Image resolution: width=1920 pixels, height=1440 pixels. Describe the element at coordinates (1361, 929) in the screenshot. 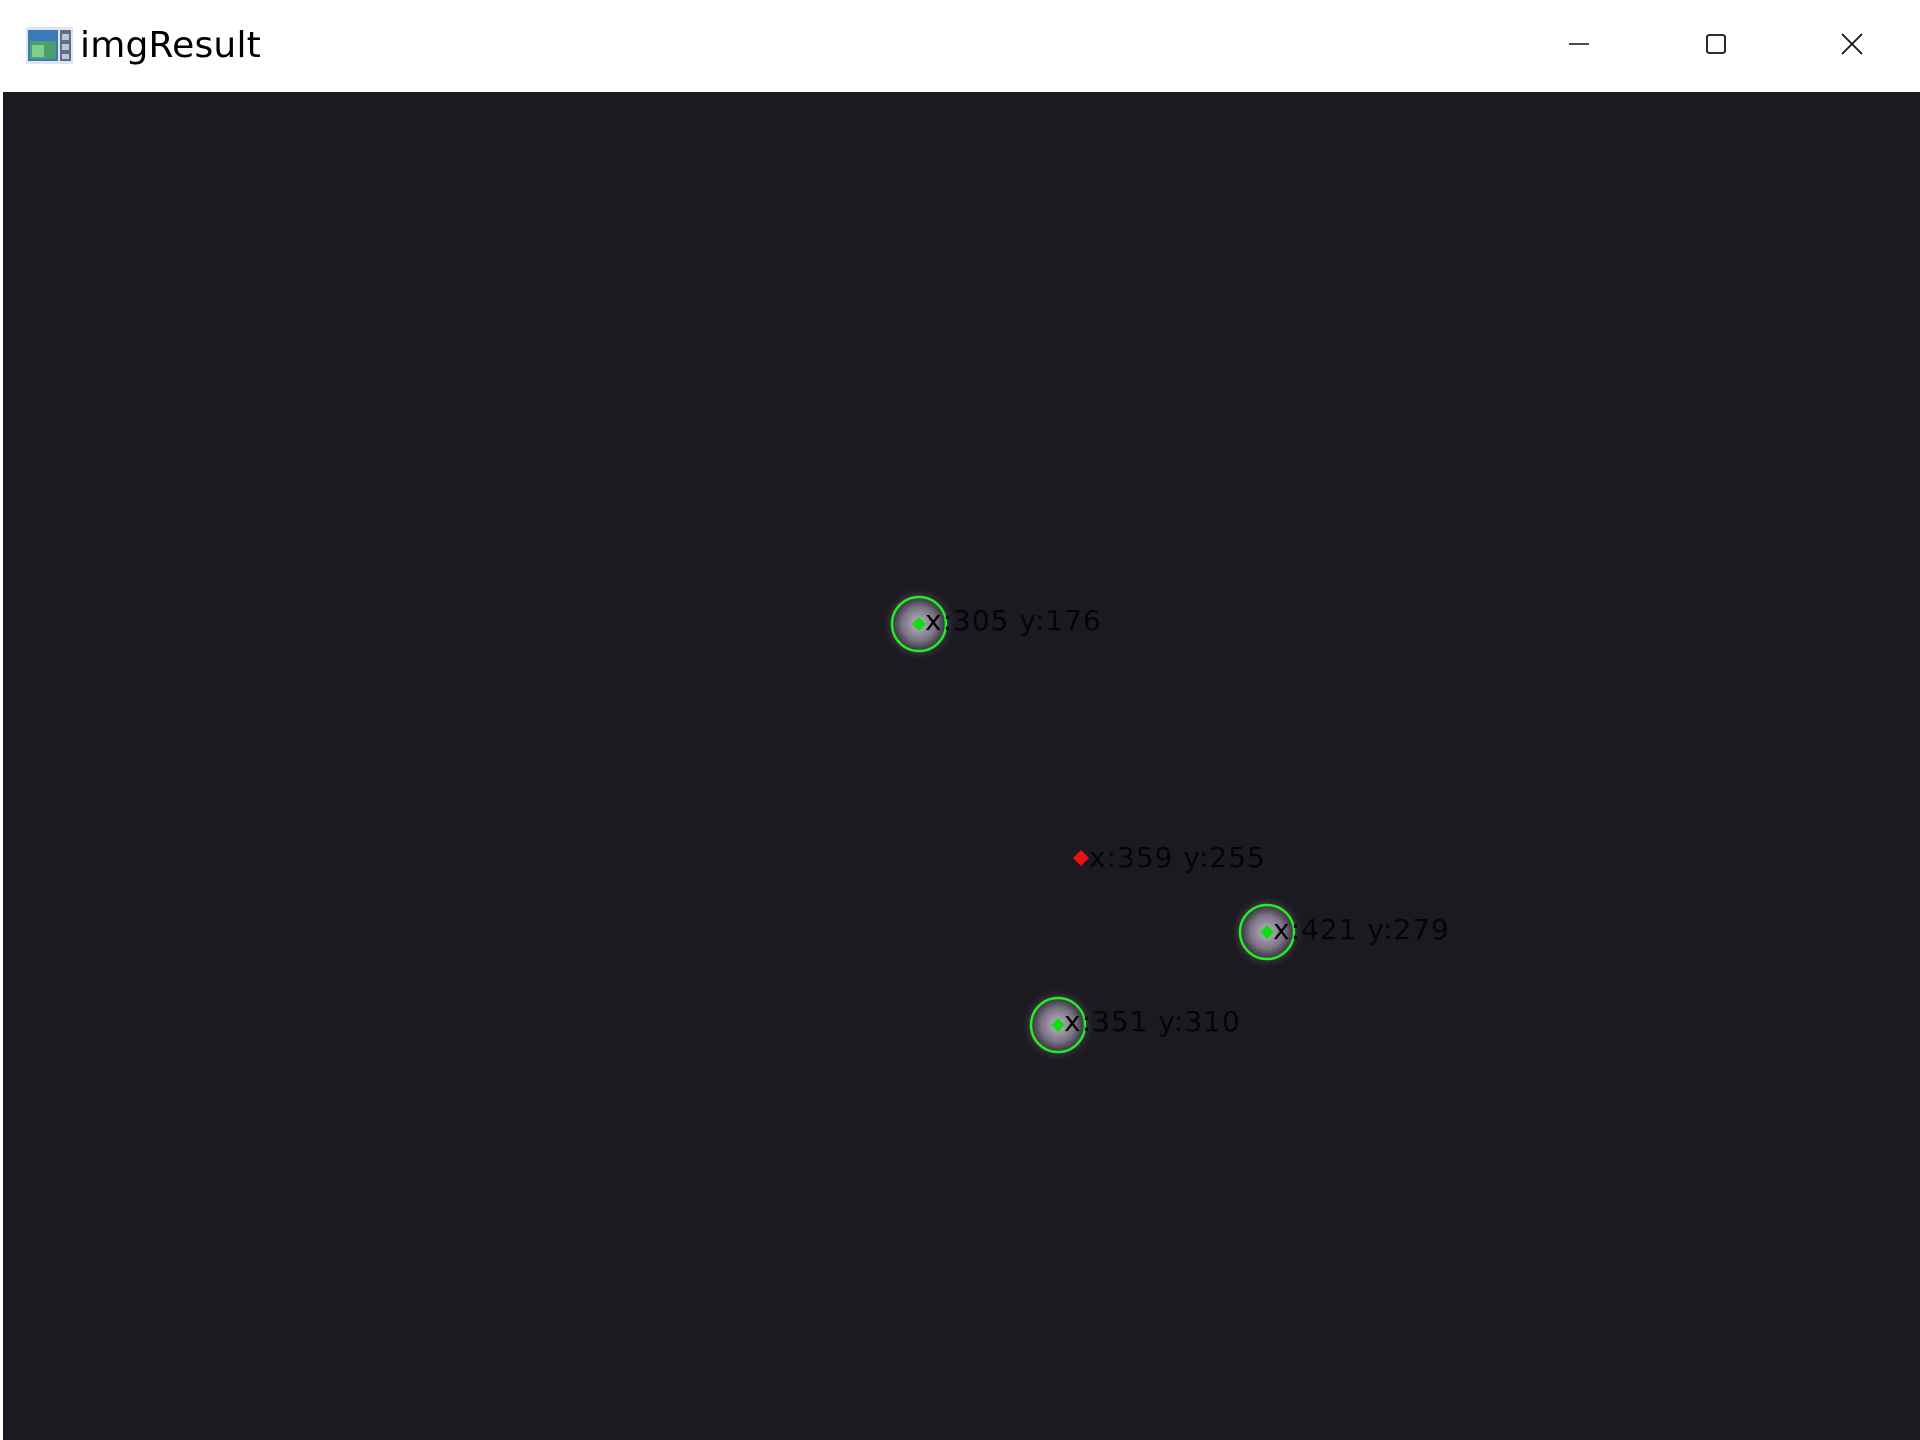

I see `coordinate-label: x:421 y:279` at that location.